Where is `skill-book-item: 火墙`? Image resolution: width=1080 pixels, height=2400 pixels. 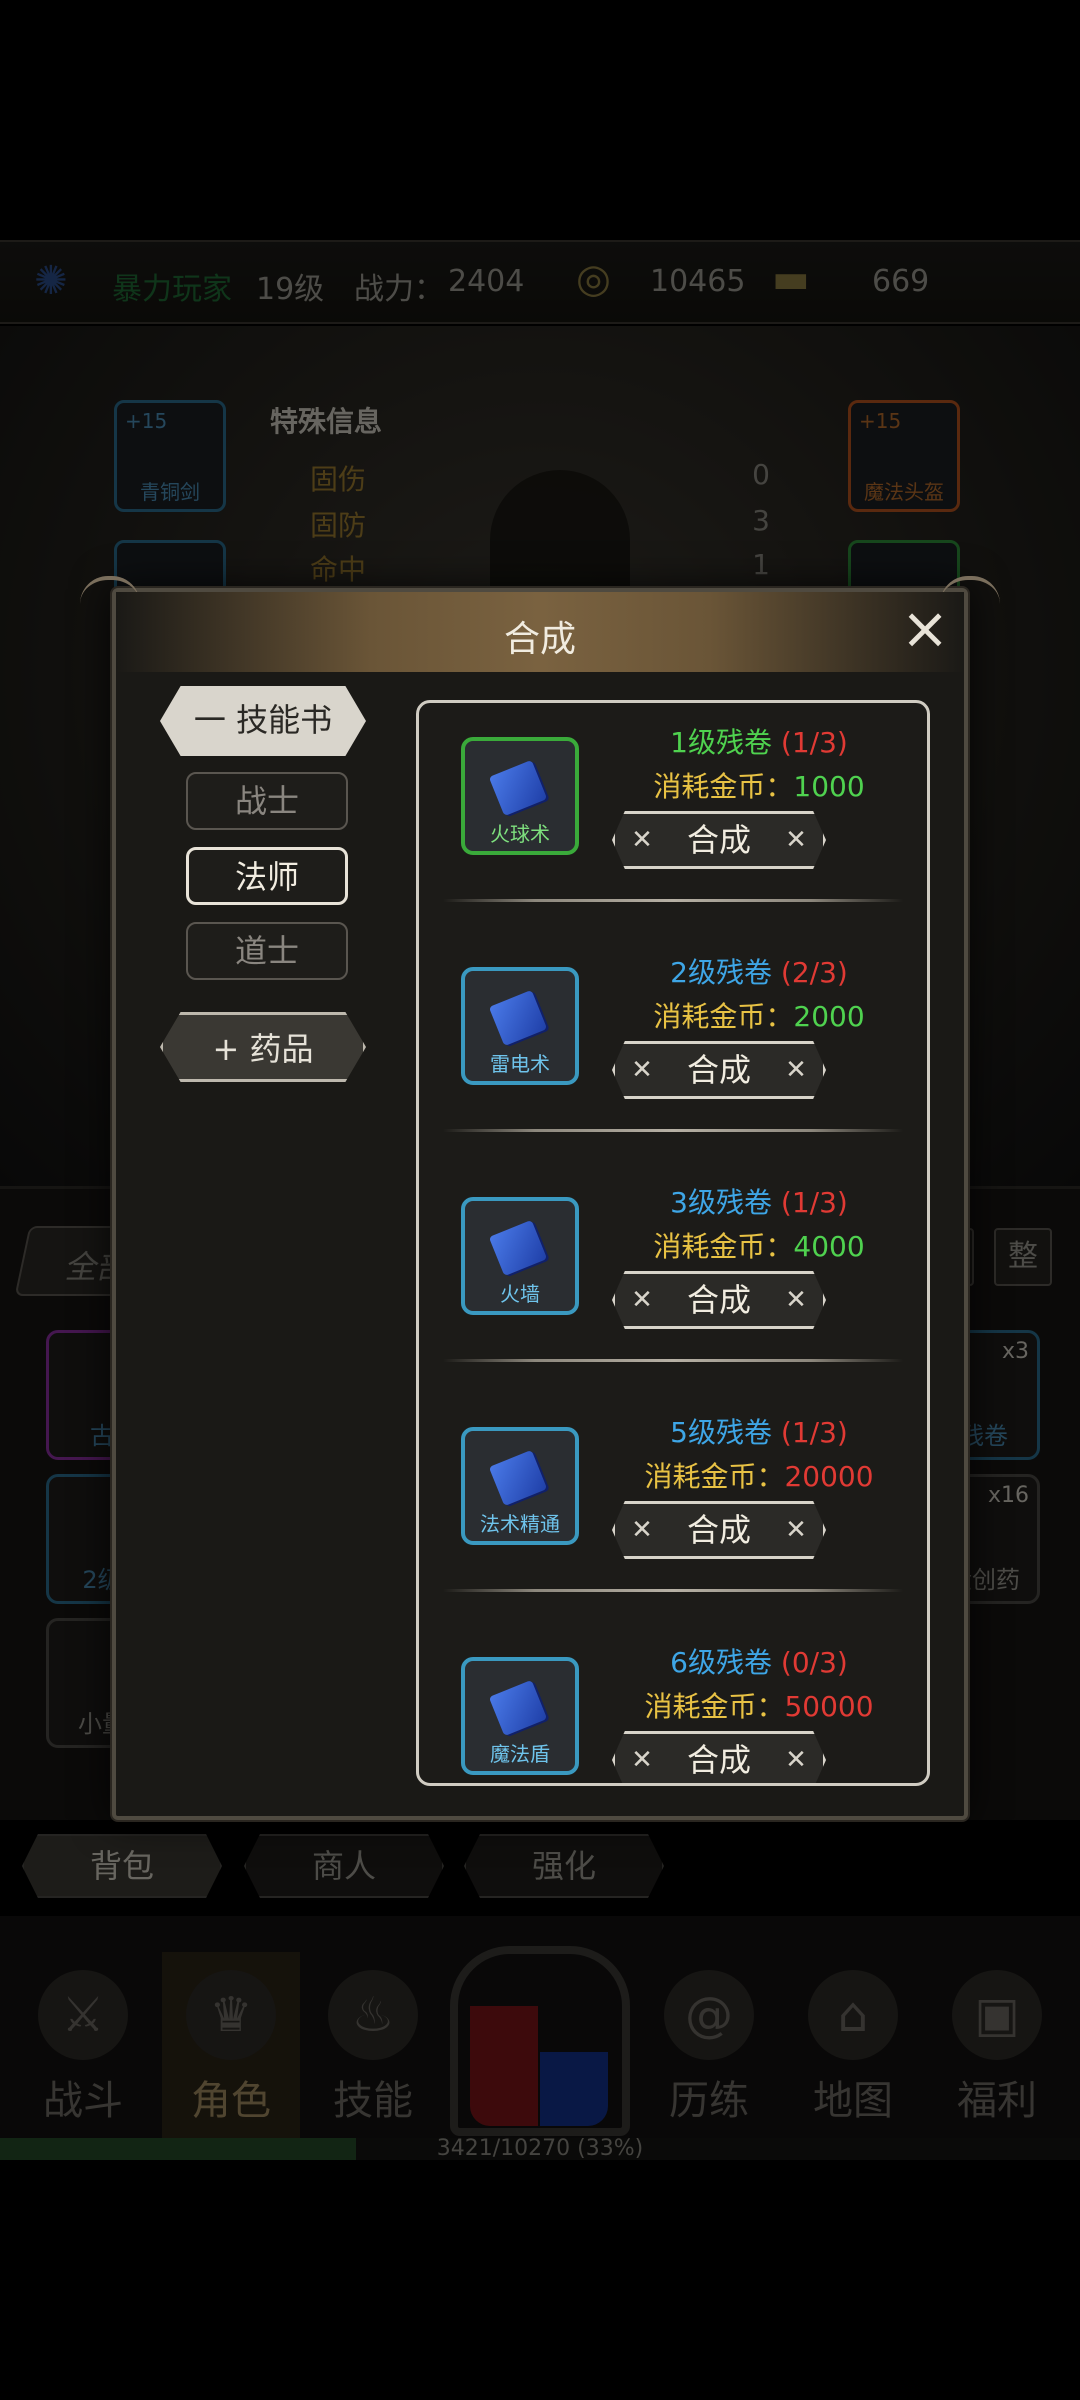
skill-book-item: 火墙 is located at coordinates (520, 1256).